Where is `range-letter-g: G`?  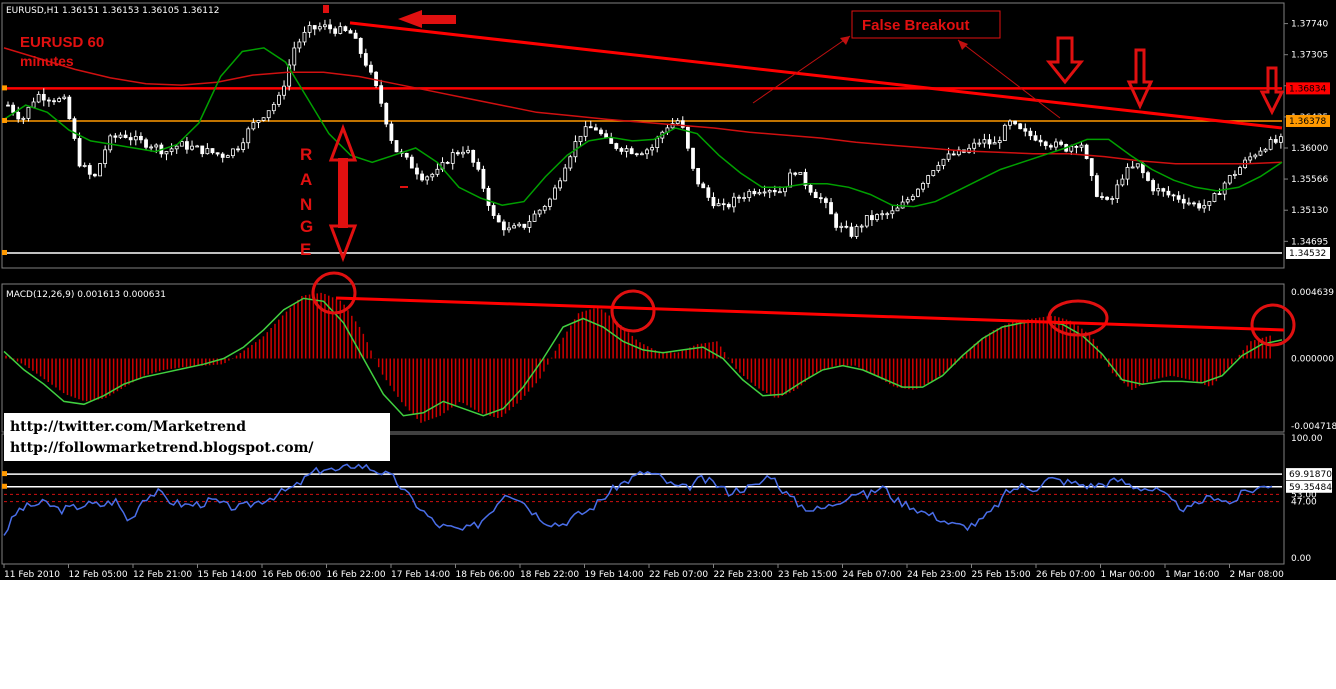 range-letter-g: G is located at coordinates (306, 226).